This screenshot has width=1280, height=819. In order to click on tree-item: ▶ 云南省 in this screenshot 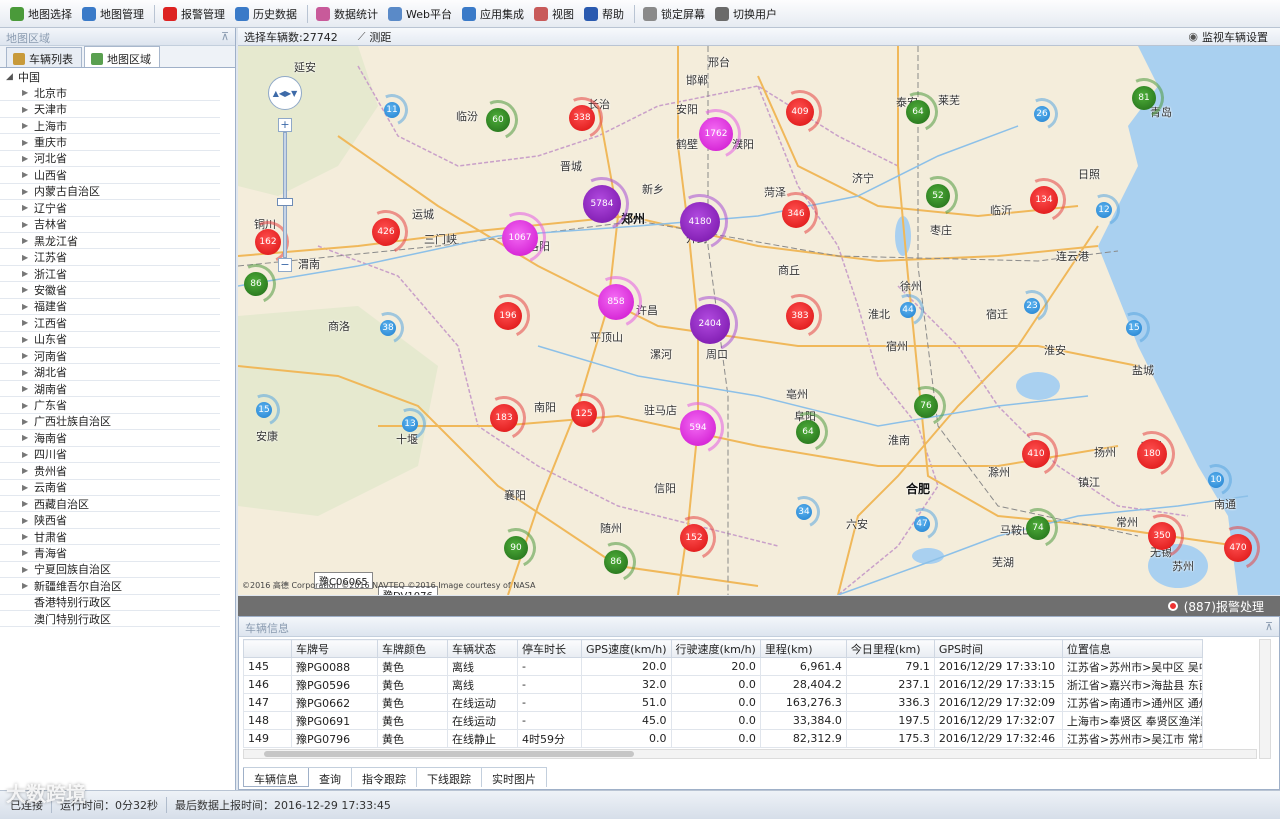, I will do `click(110, 488)`.